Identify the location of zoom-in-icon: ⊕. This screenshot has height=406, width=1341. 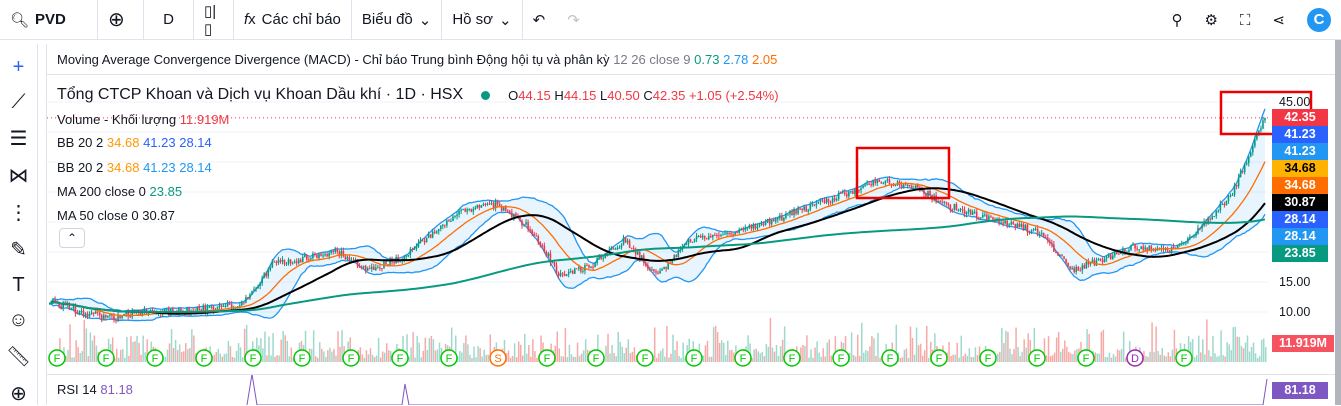
(18, 393).